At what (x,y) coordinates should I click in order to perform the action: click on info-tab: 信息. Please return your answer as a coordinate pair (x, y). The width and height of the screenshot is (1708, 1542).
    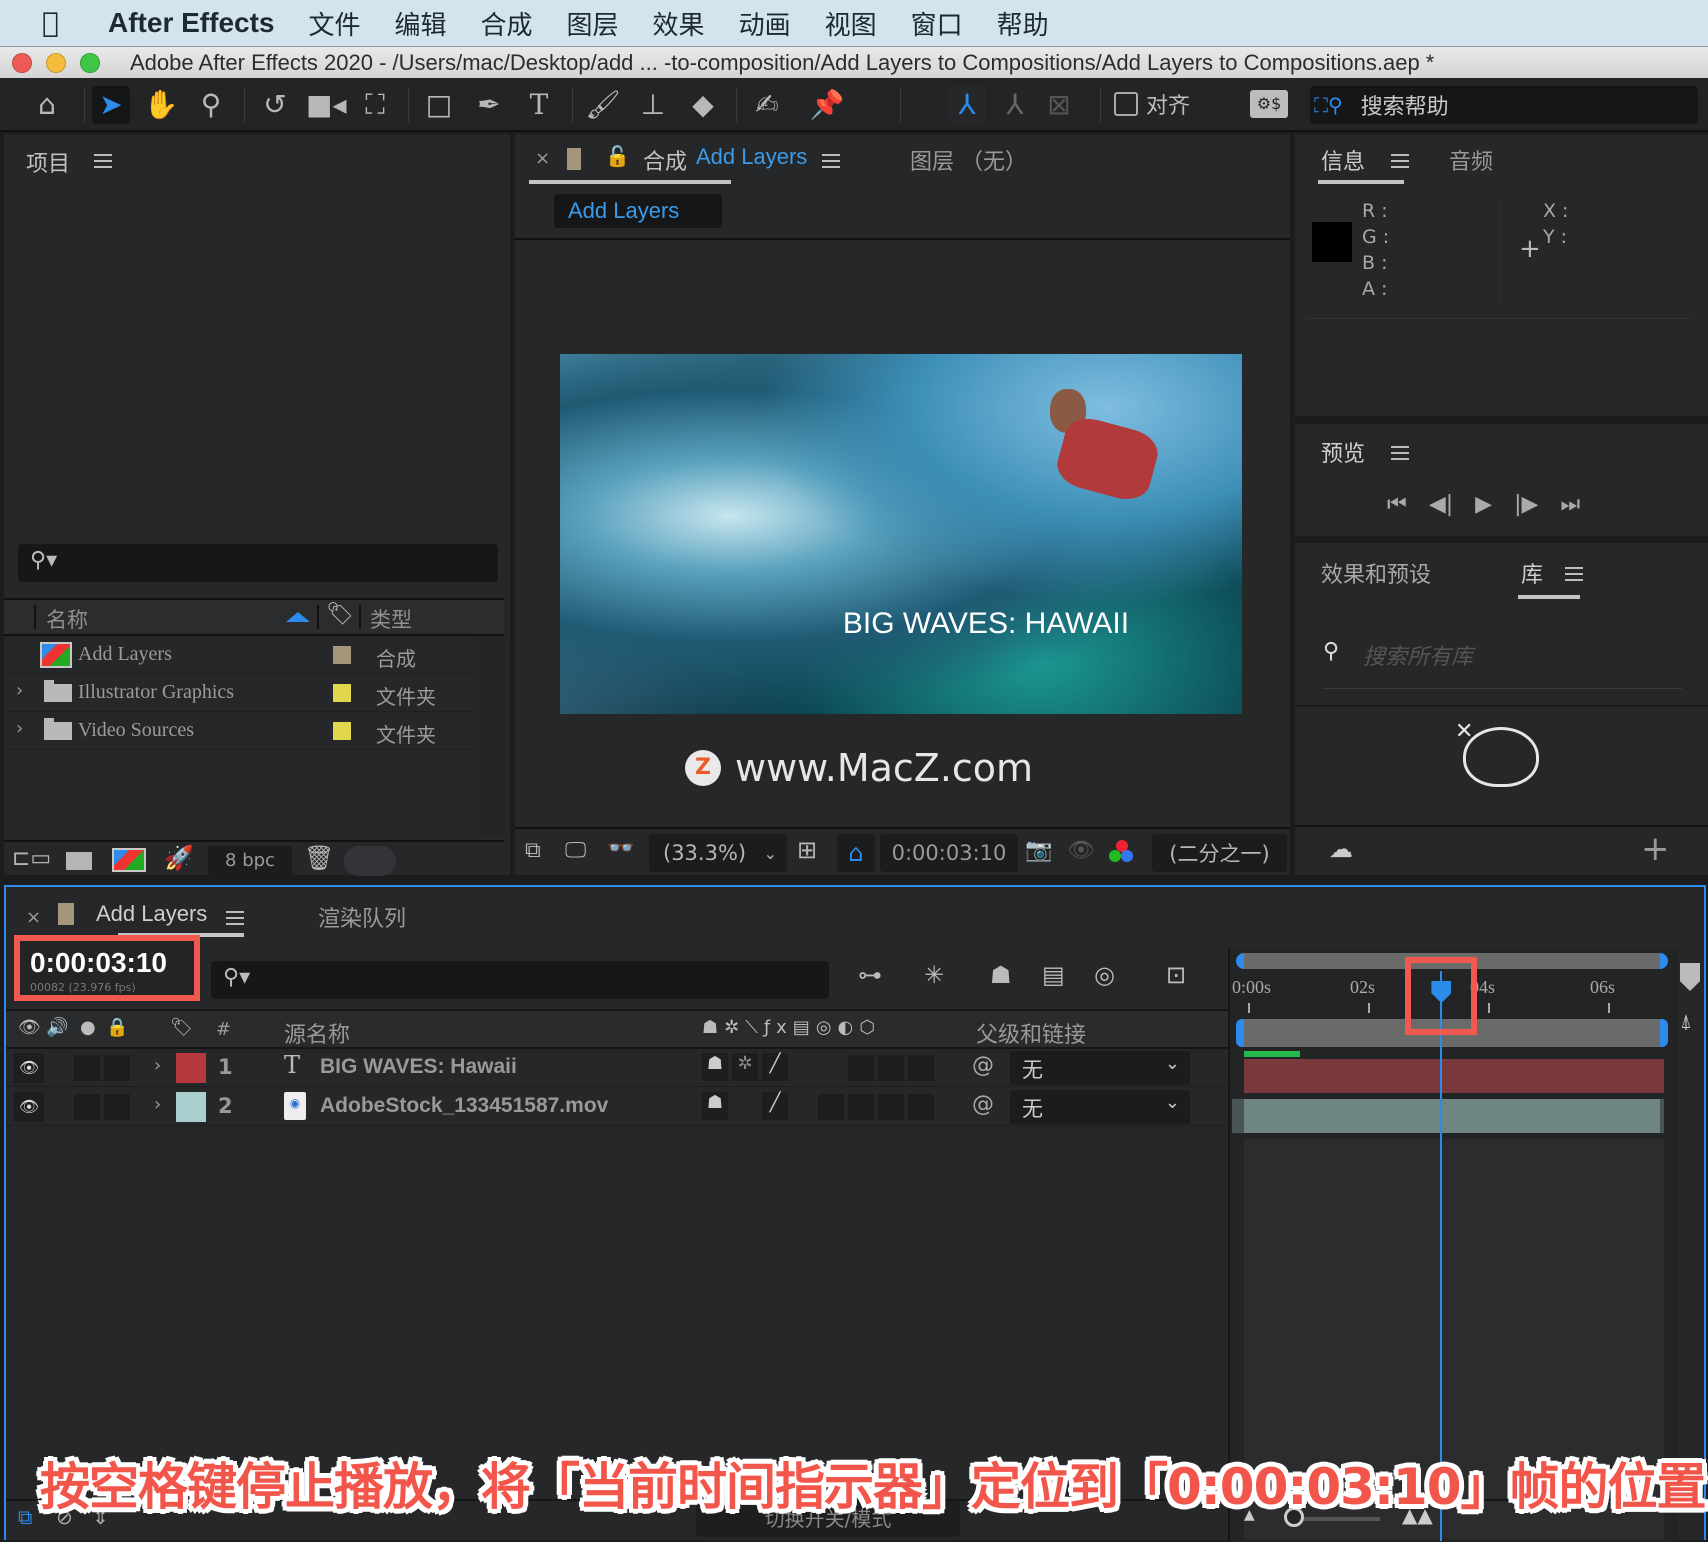
    Looking at the image, I should click on (1343, 160).